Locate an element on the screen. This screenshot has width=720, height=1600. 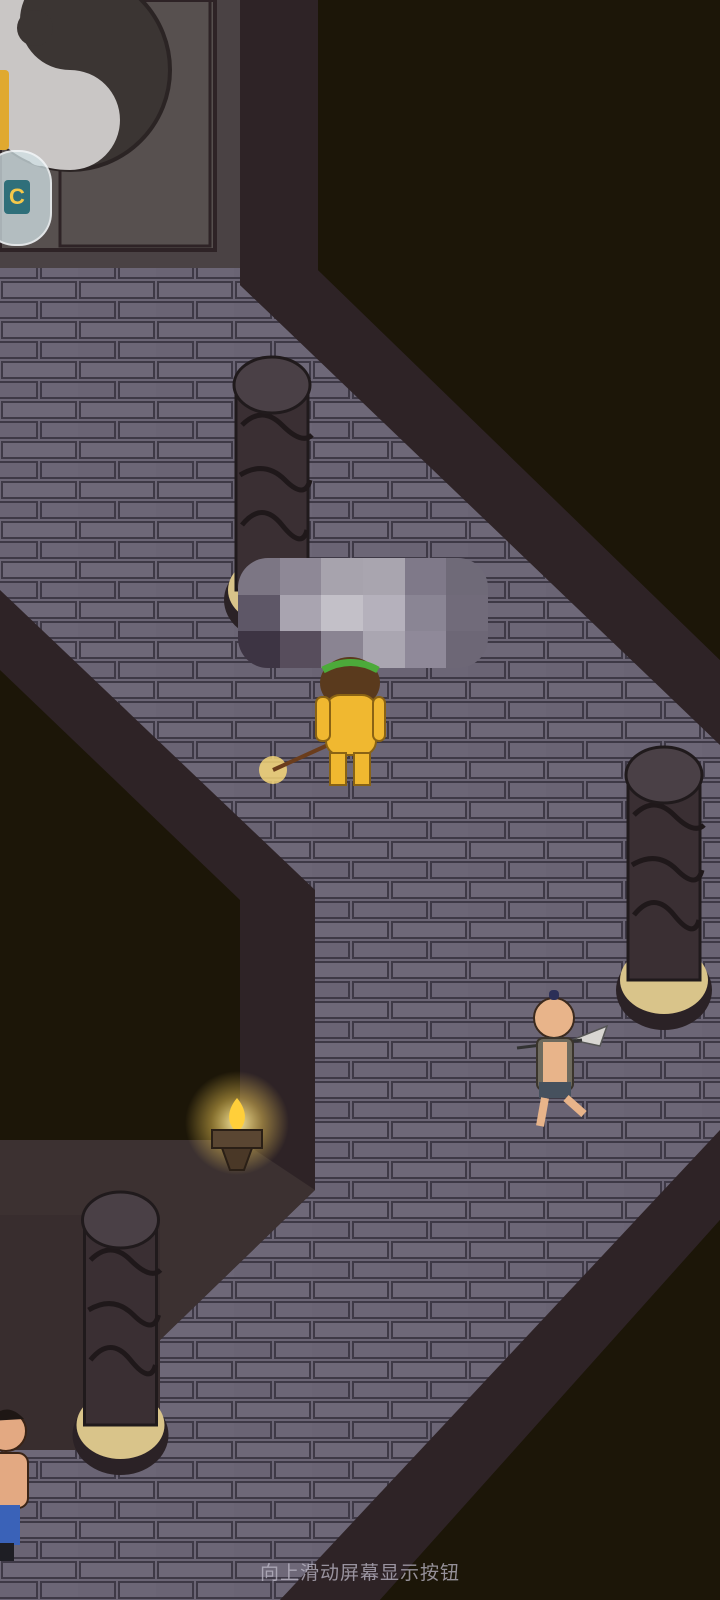
shirtless-npc is located at coordinates (23, 1490).